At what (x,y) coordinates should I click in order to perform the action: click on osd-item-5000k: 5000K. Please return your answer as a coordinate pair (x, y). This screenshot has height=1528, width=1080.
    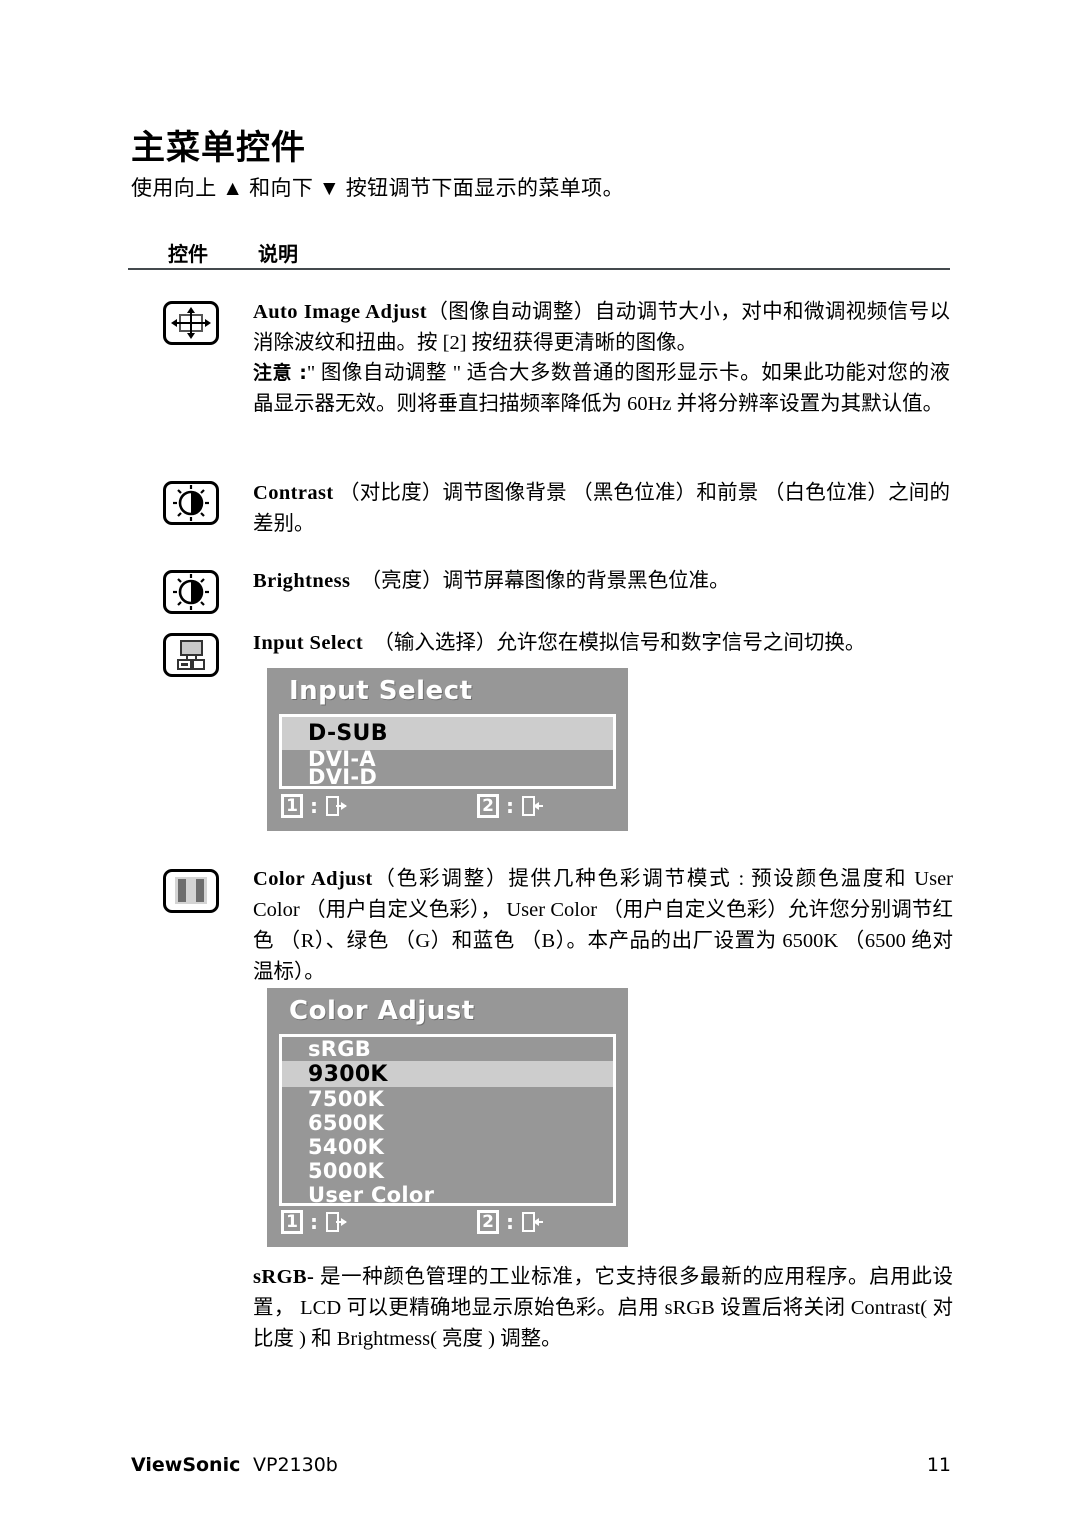
    Looking at the image, I should click on (447, 1171).